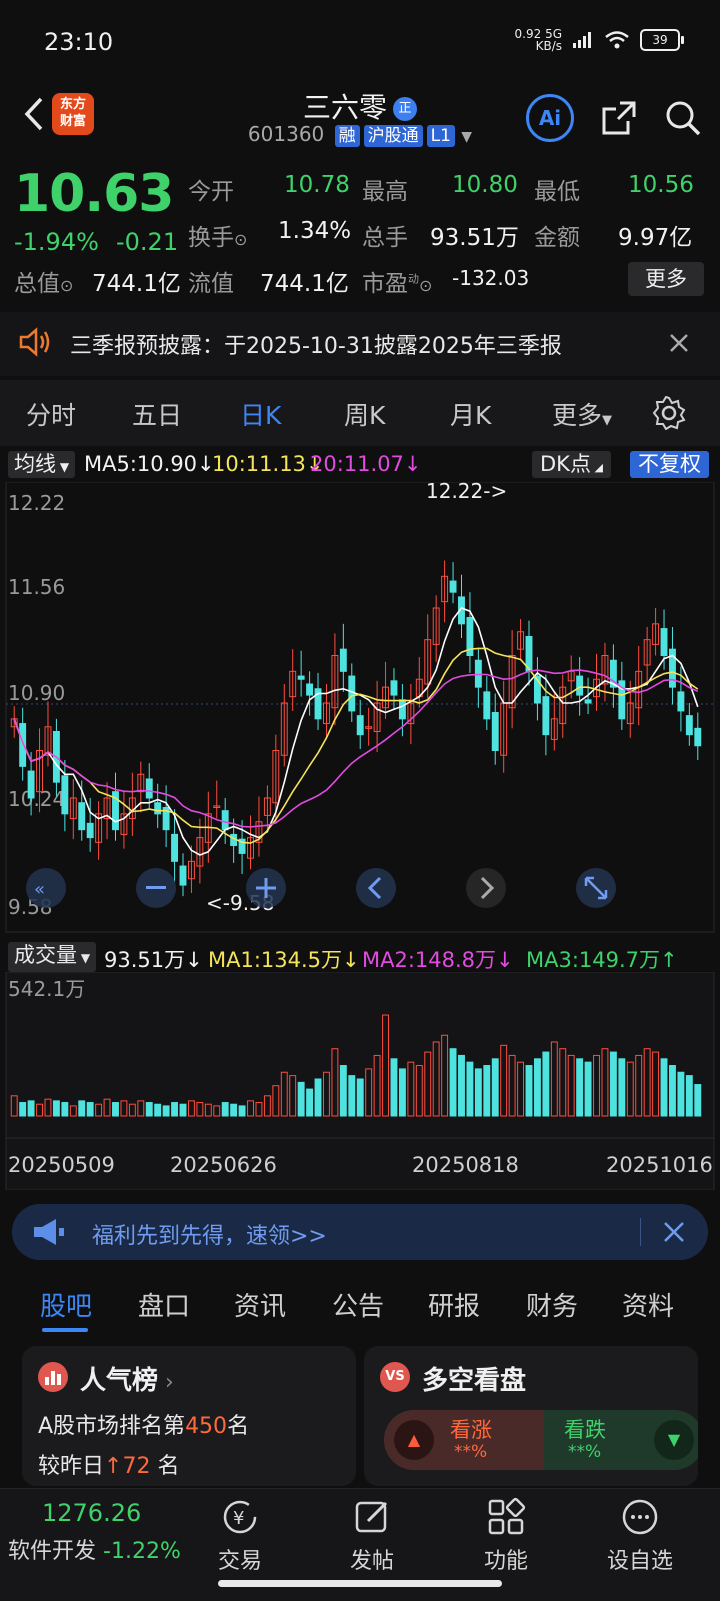  Describe the element at coordinates (474, 238) in the screenshot. I see `volume-value: 93.51万` at that location.